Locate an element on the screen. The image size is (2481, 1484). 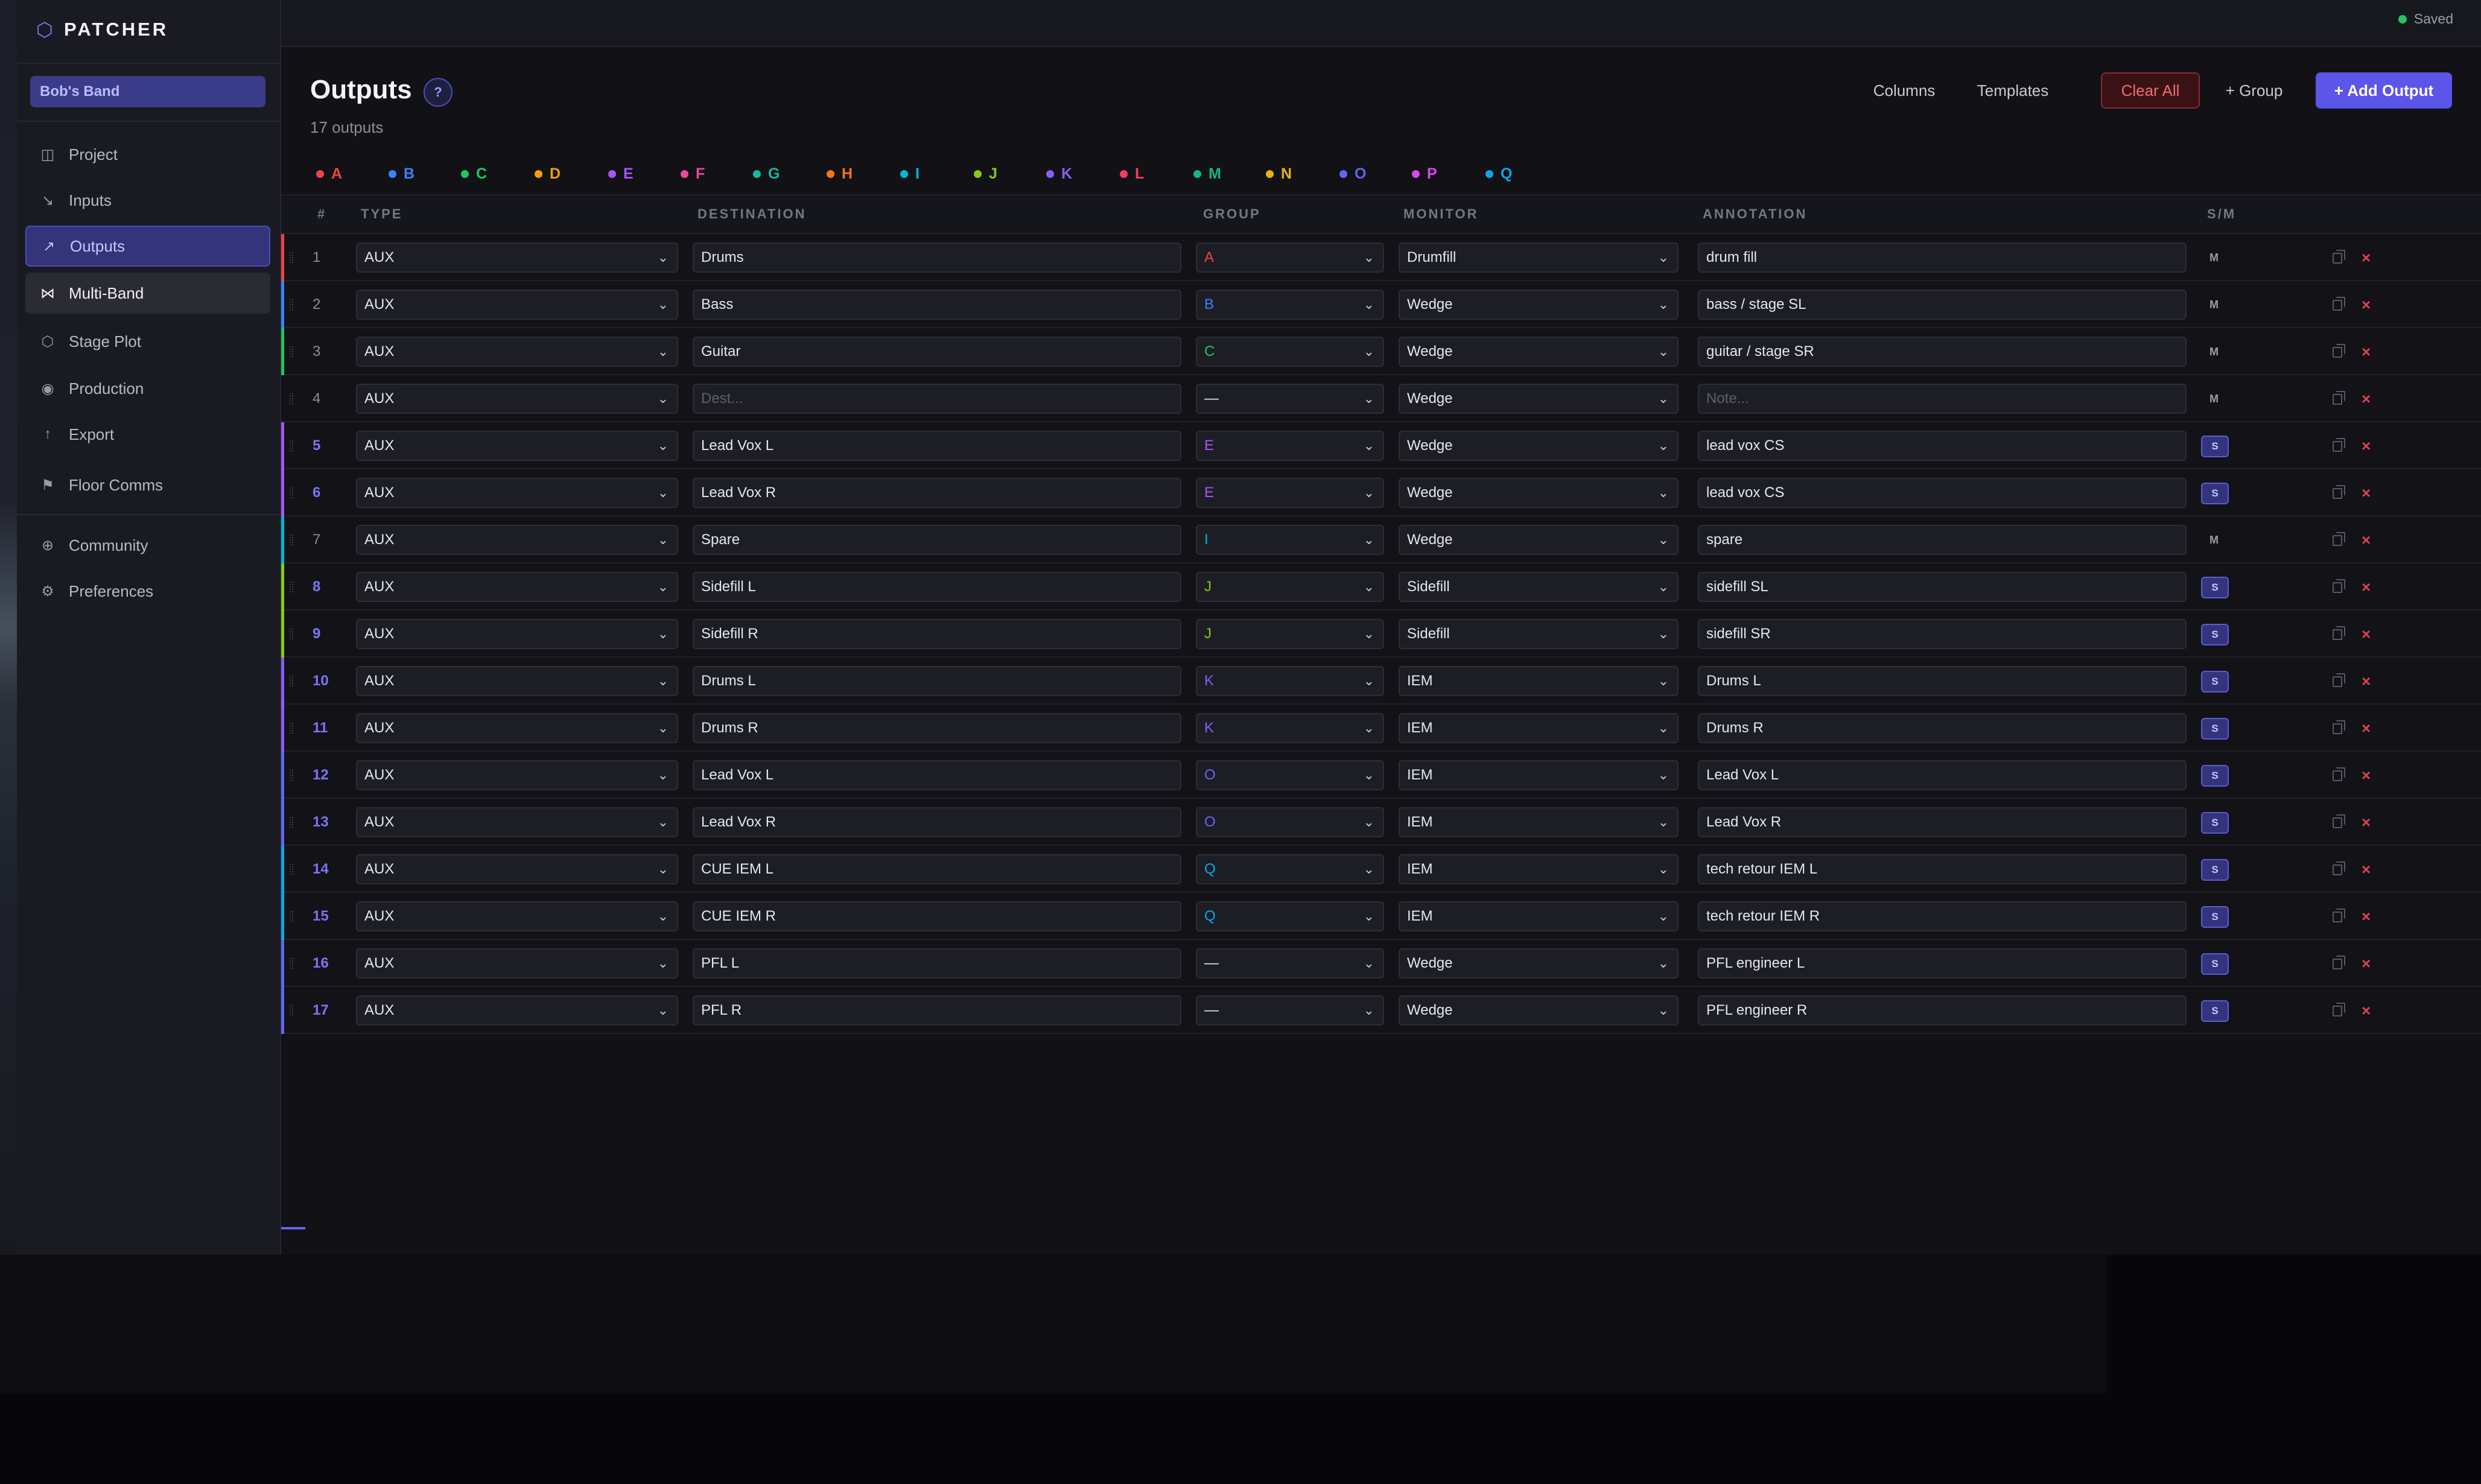
templates-button: Templates is located at coordinates (2013, 90).